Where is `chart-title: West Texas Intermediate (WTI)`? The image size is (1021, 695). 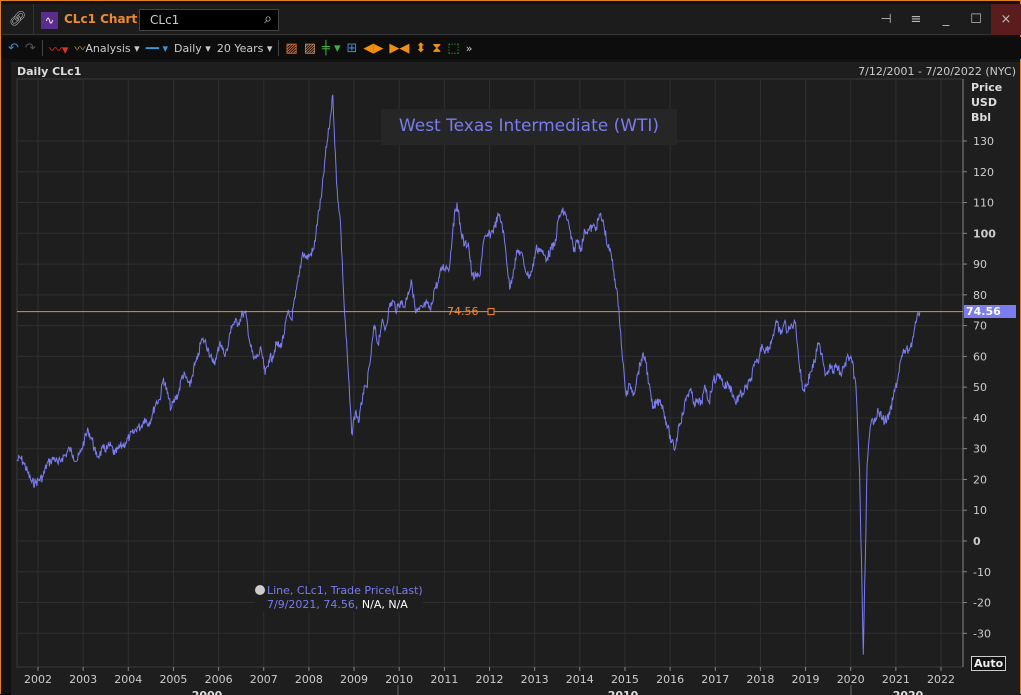 chart-title: West Texas Intermediate (WTI) is located at coordinates (529, 127).